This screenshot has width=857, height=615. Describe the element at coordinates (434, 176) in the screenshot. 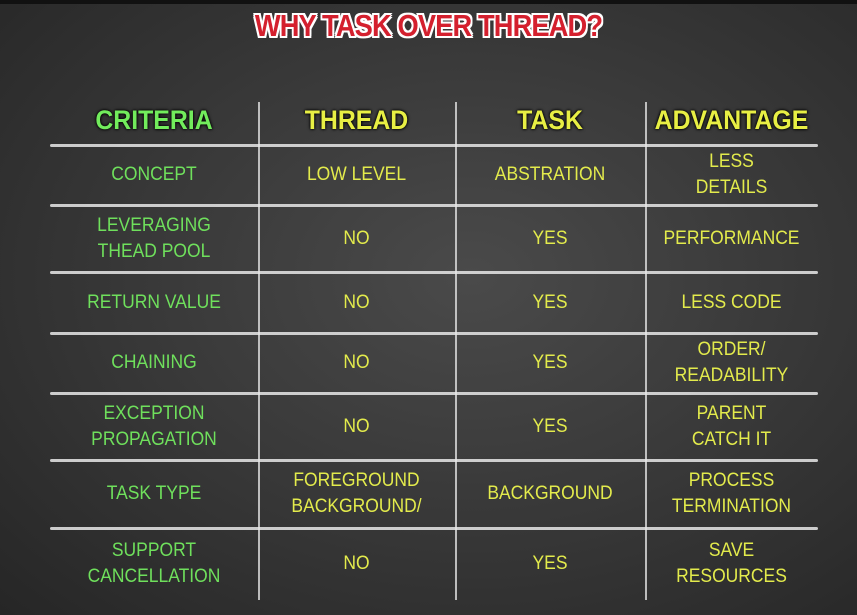

I see `table-row: CONCEPT LOW LEVEL ABSTRATION LESS DETAILS` at that location.